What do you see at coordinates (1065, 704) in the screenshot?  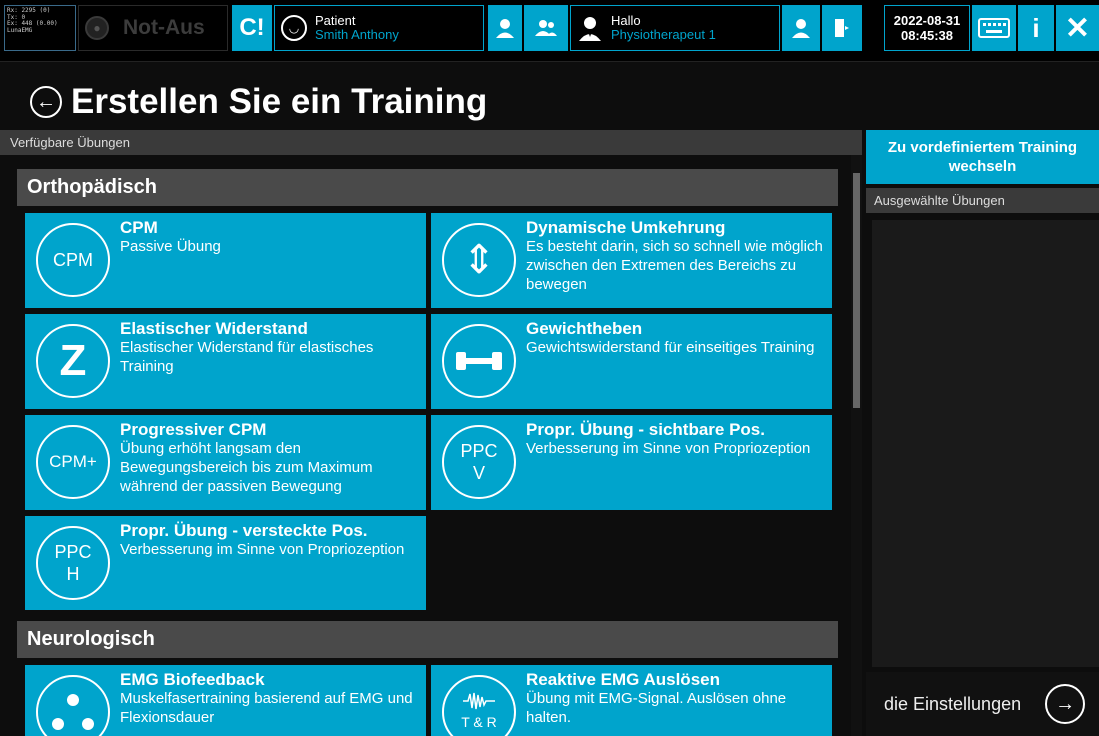 I see `arrow-right-icon: →` at bounding box center [1065, 704].